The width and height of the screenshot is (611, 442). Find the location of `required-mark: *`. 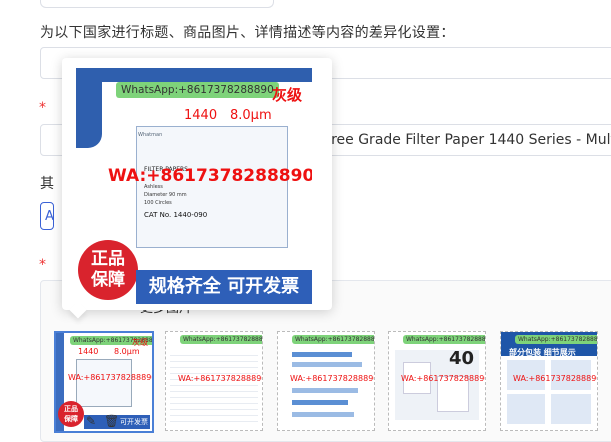

required-mark: * is located at coordinates (42, 108).